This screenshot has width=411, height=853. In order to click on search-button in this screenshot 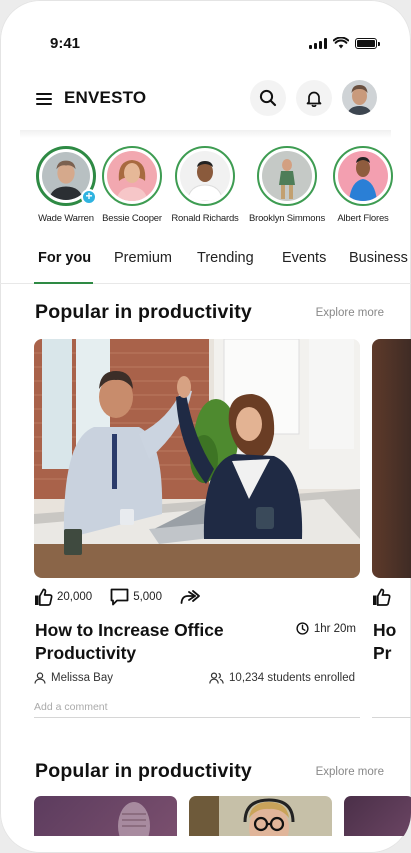, I will do `click(268, 98)`.